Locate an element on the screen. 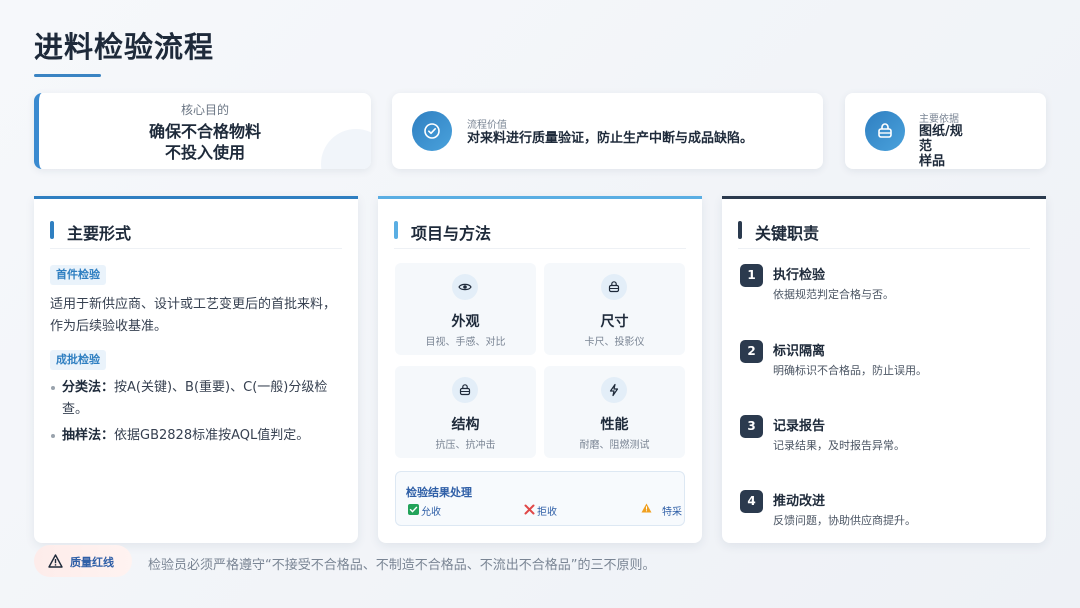 The image size is (1080, 608). item-title: 外观 is located at coordinates (465, 322).